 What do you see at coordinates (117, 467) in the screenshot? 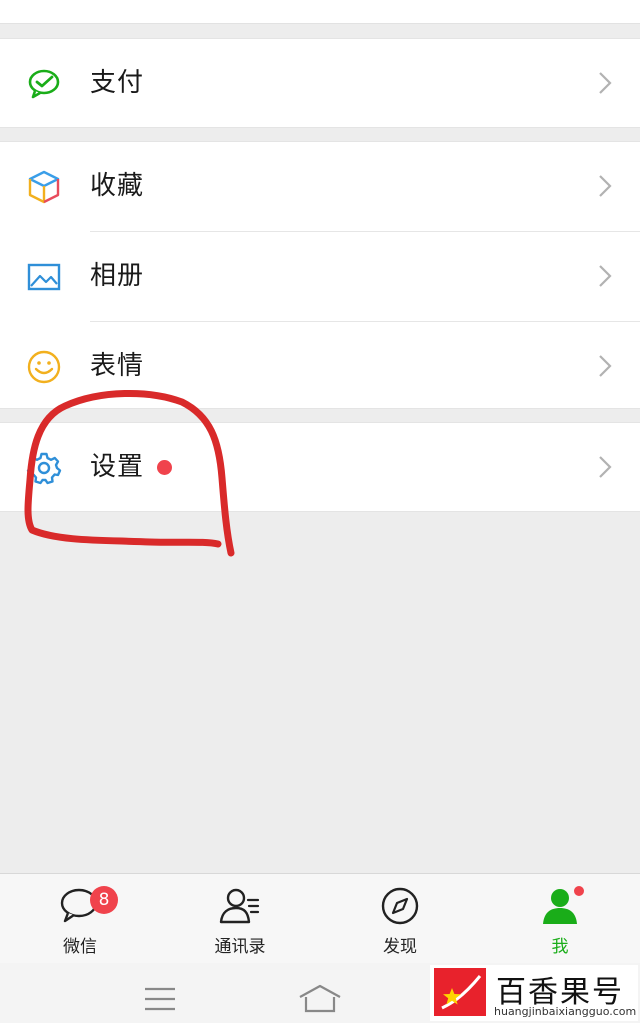
I see `menu-label-settings: 设置` at bounding box center [117, 467].